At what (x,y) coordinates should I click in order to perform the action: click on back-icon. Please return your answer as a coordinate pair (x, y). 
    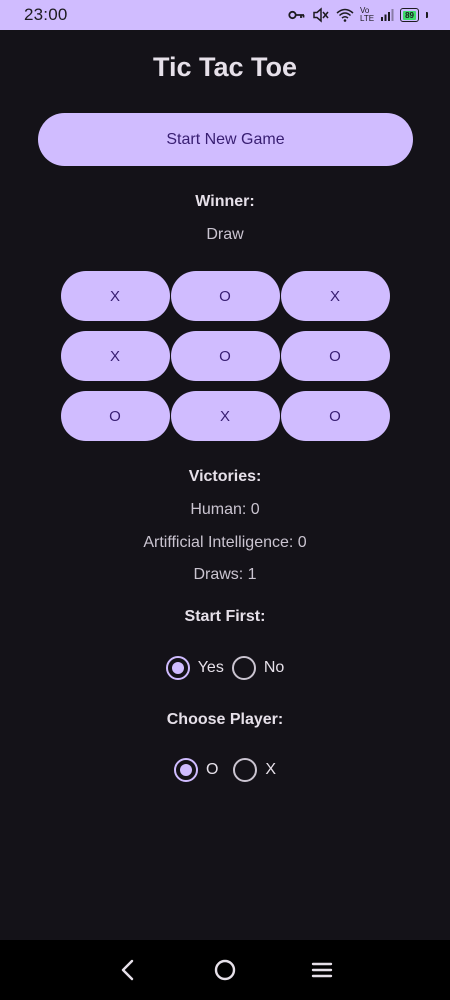
    Looking at the image, I should click on (128, 970).